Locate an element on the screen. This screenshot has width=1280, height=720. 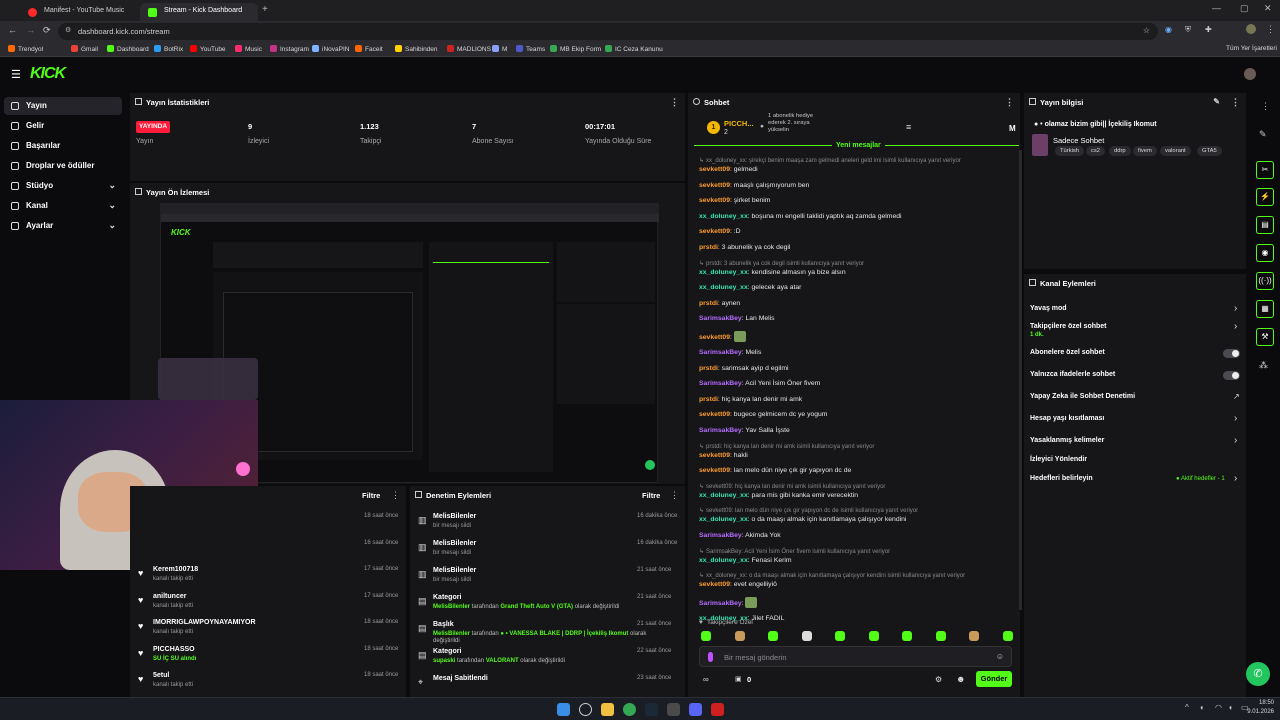
moderation-filter-button: Filtre is located at coordinates (651, 495).